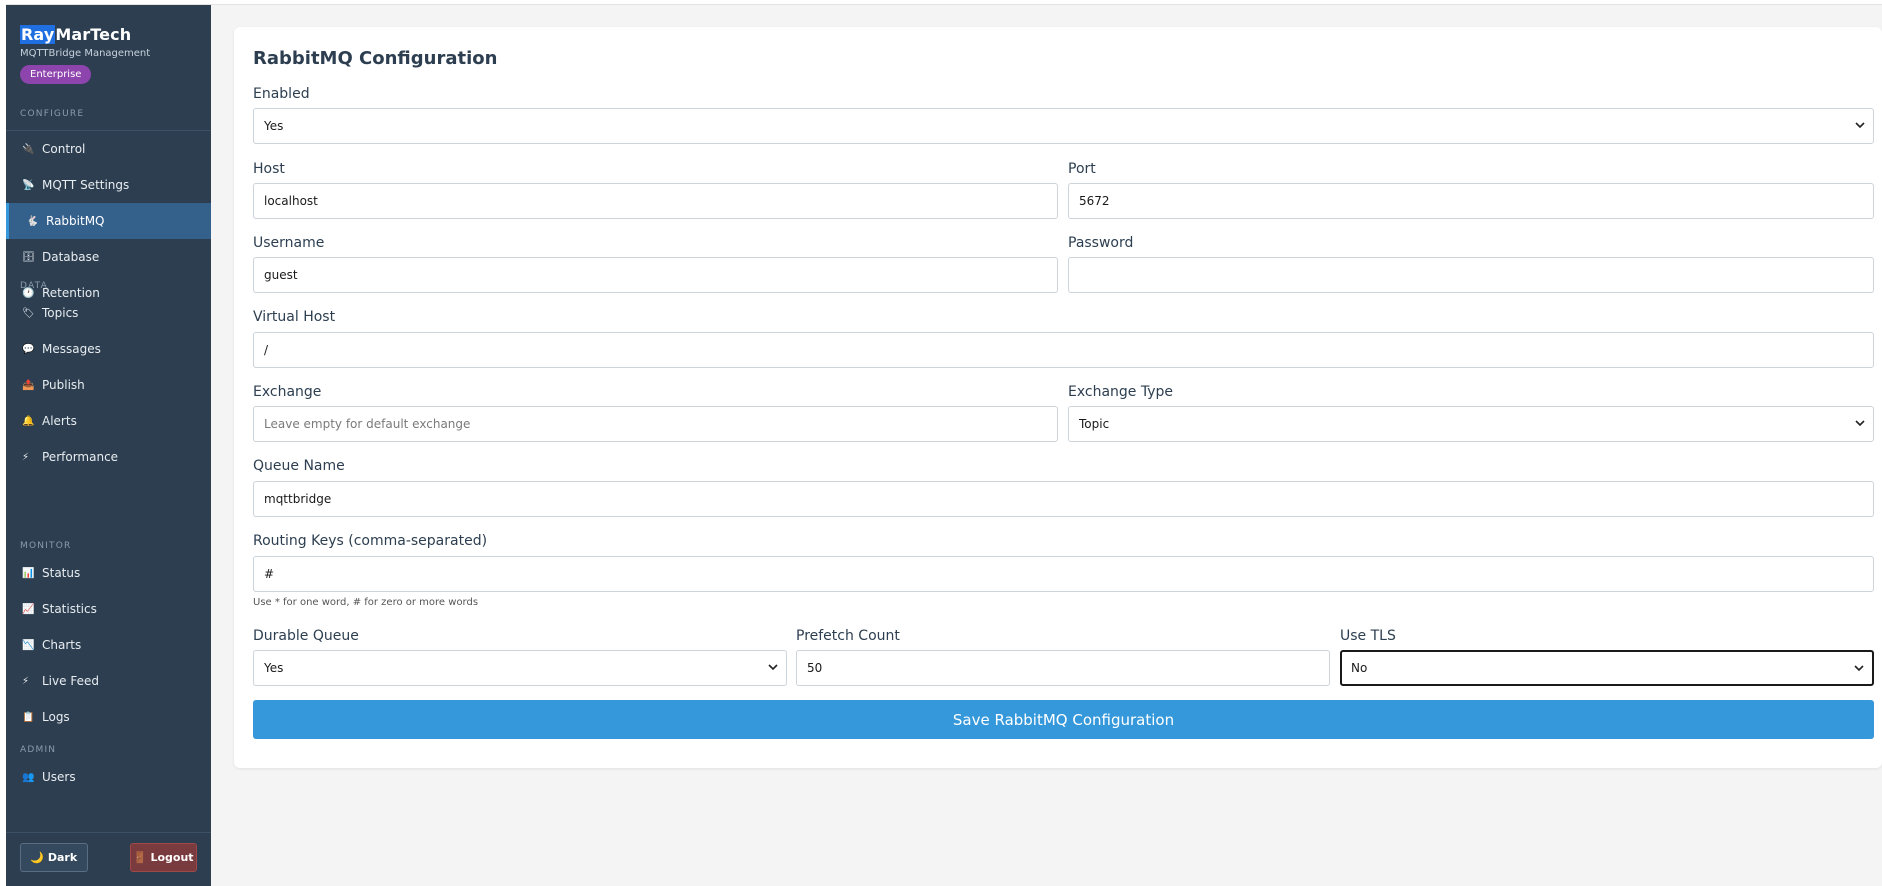 This screenshot has width=1882, height=886. What do you see at coordinates (298, 499) in the screenshot?
I see `queue-name-value: mqttbridge` at bounding box center [298, 499].